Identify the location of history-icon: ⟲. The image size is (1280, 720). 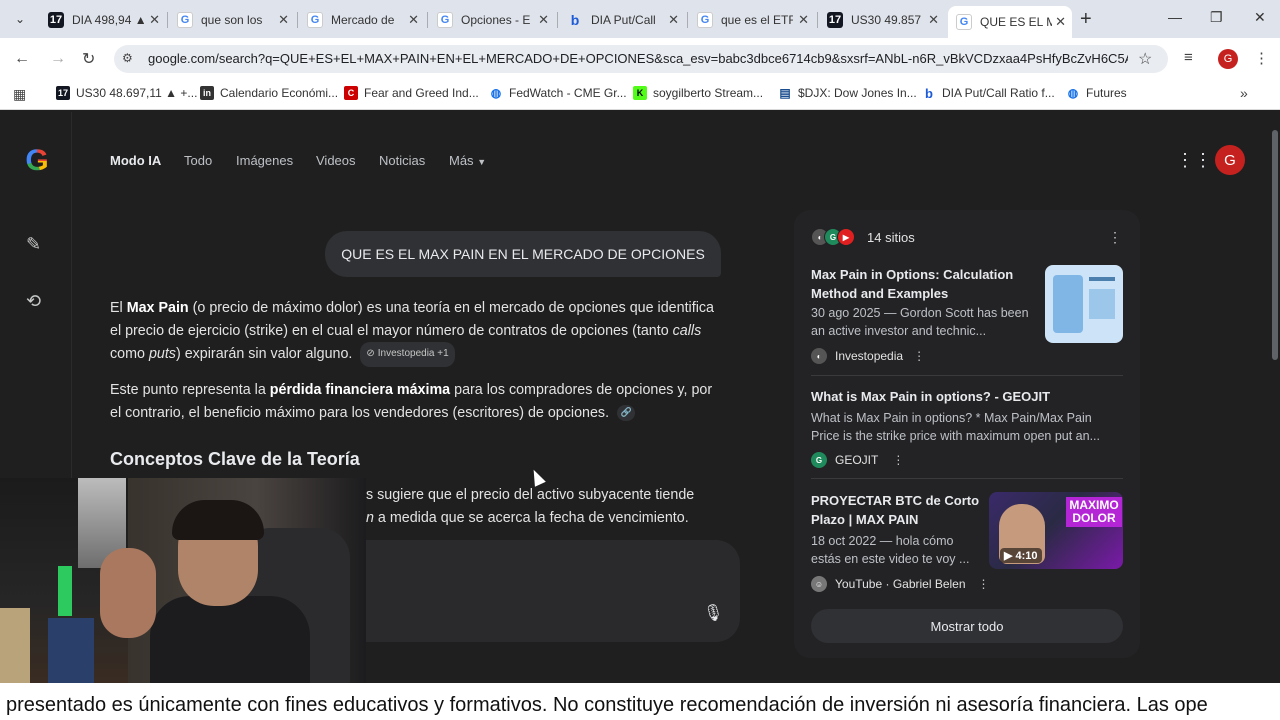
(33, 301).